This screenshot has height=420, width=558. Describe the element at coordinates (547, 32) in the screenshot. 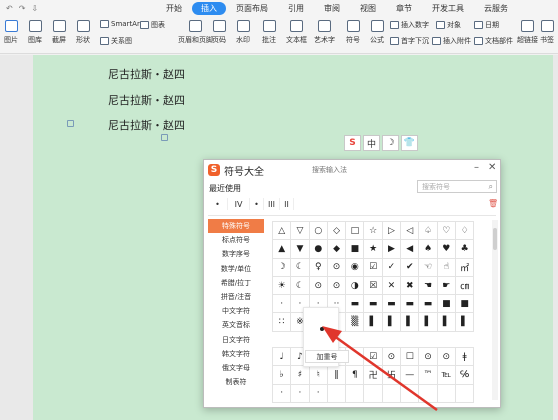

I see `bookmark-button: 书签` at that location.